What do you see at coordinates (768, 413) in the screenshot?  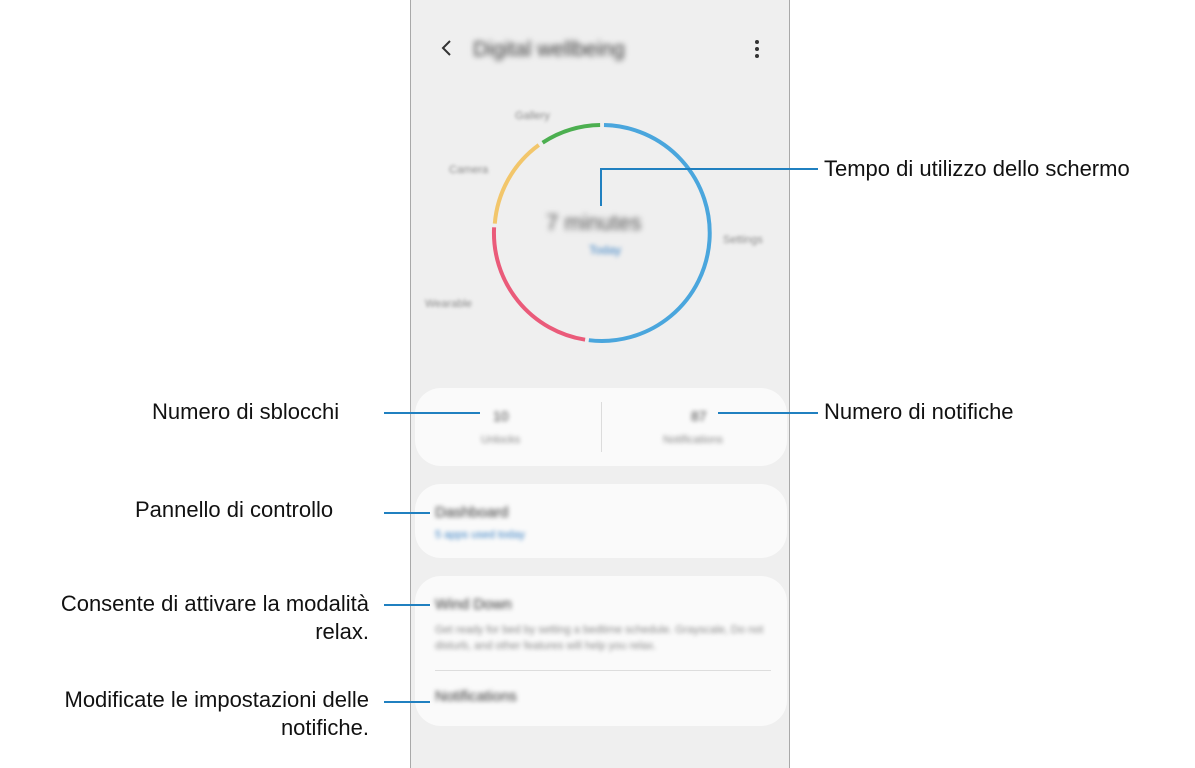 I see `leader-line-notifications` at bounding box center [768, 413].